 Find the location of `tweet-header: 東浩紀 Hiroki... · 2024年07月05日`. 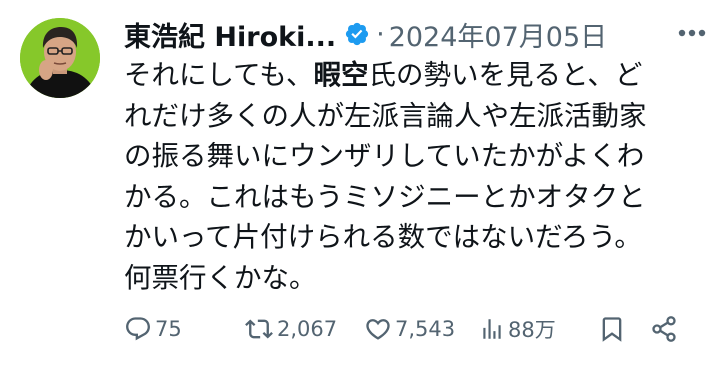

tweet-header: 東浩紀 Hiroki... · 2024年07月05日 is located at coordinates (365, 34).